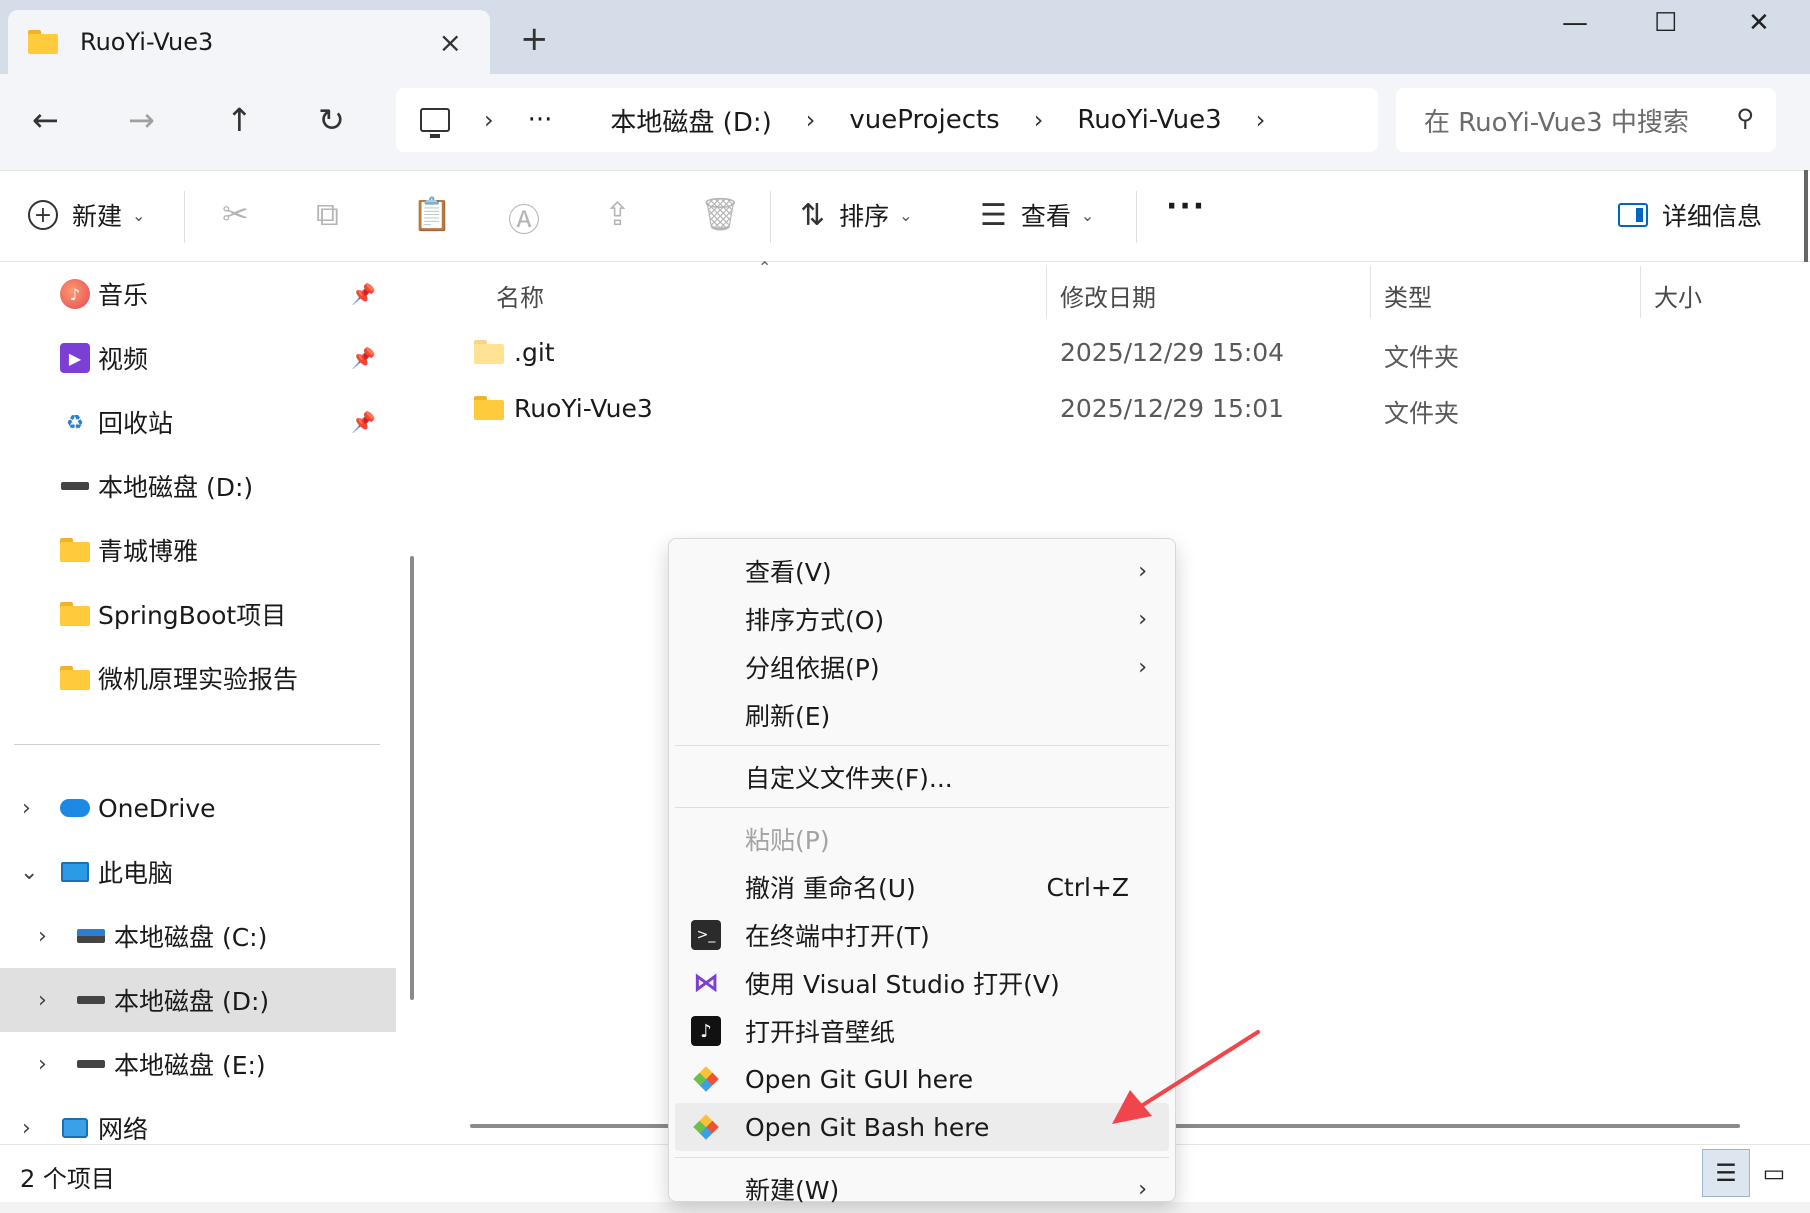 The height and width of the screenshot is (1213, 1810). I want to click on new-tab-button: +, so click(534, 39).